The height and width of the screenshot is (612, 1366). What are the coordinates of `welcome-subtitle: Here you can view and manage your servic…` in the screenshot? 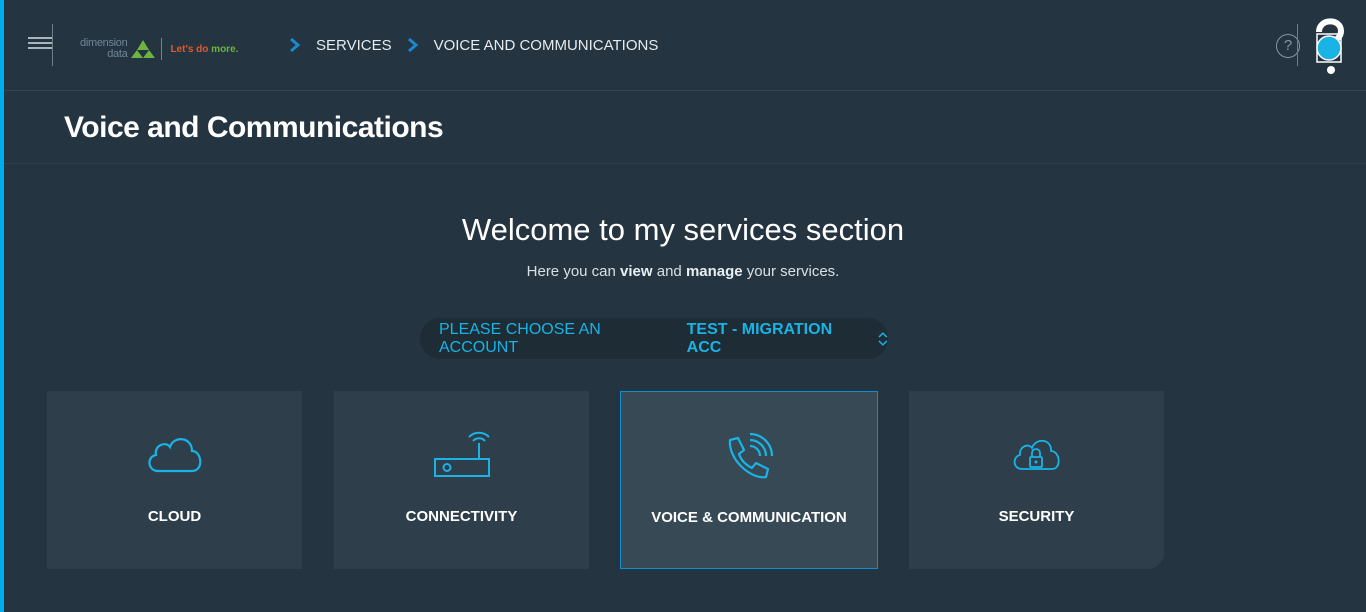 It's located at (683, 271).